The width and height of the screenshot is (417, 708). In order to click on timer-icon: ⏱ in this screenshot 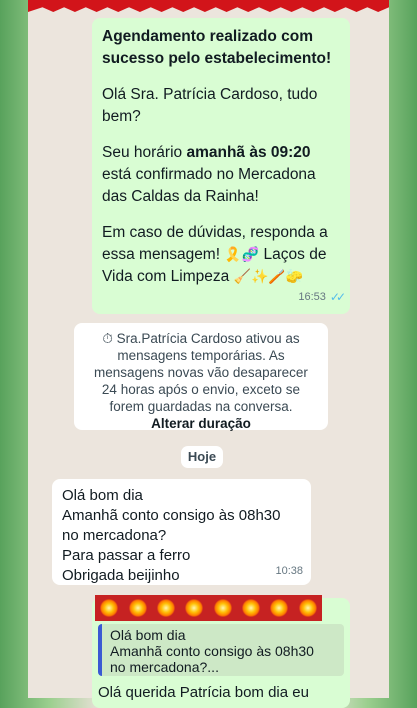, I will do `click(109, 338)`.